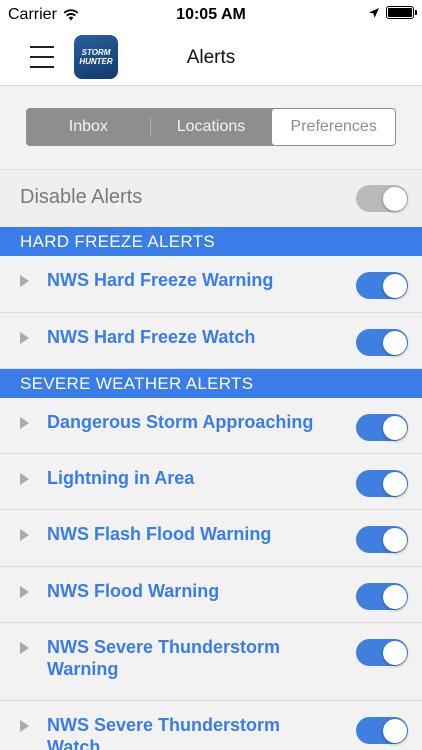 Image resolution: width=422 pixels, height=750 pixels. Describe the element at coordinates (401, 12) in the screenshot. I see `battery-icon` at that location.